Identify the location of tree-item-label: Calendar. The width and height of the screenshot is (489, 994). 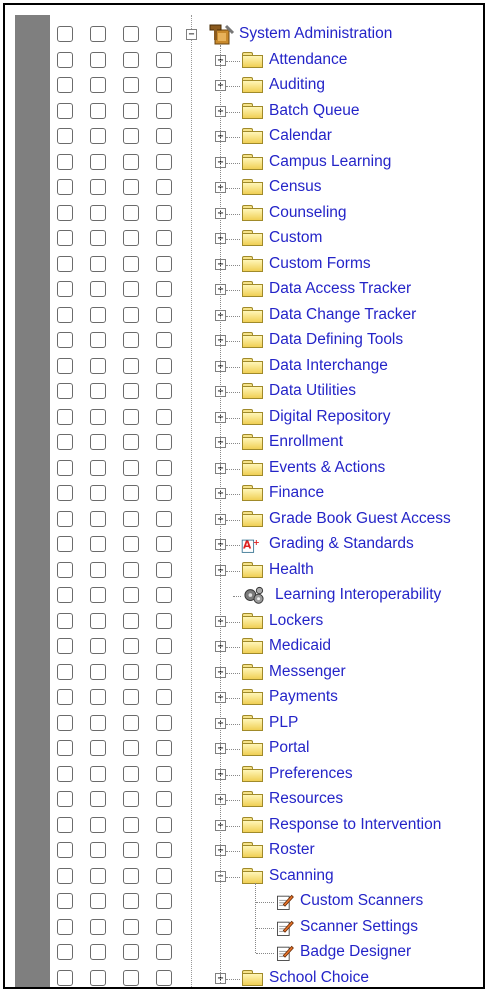
(300, 136).